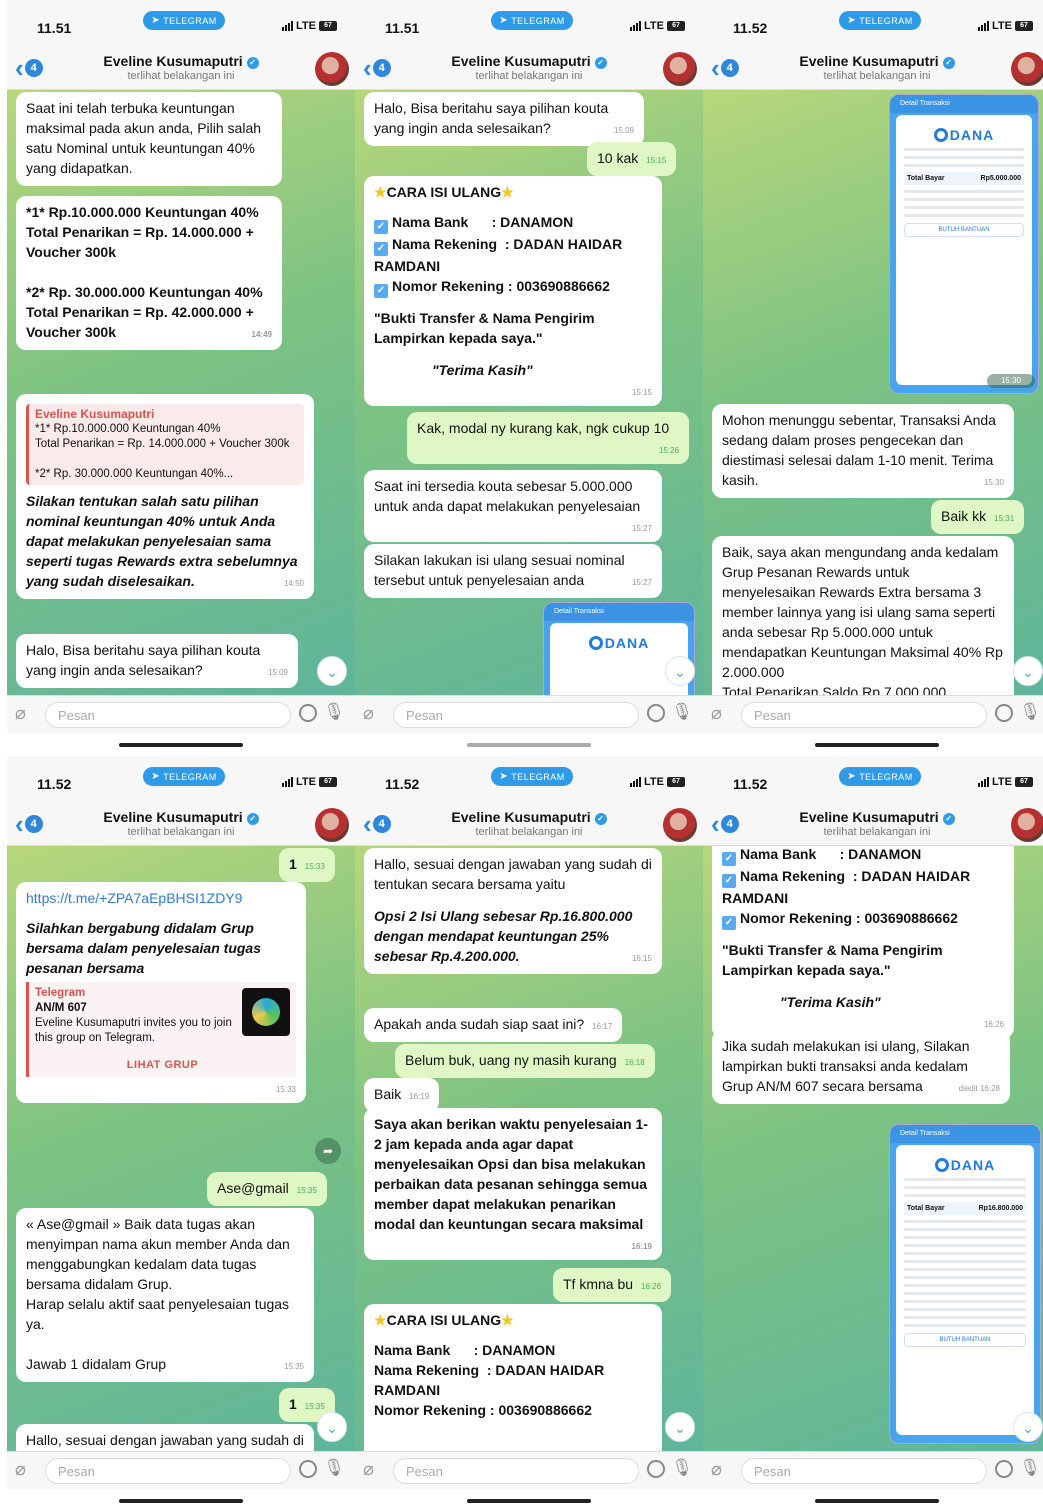  Describe the element at coordinates (598, 1284) in the screenshot. I see `message-text: Tf kmna bu` at that location.